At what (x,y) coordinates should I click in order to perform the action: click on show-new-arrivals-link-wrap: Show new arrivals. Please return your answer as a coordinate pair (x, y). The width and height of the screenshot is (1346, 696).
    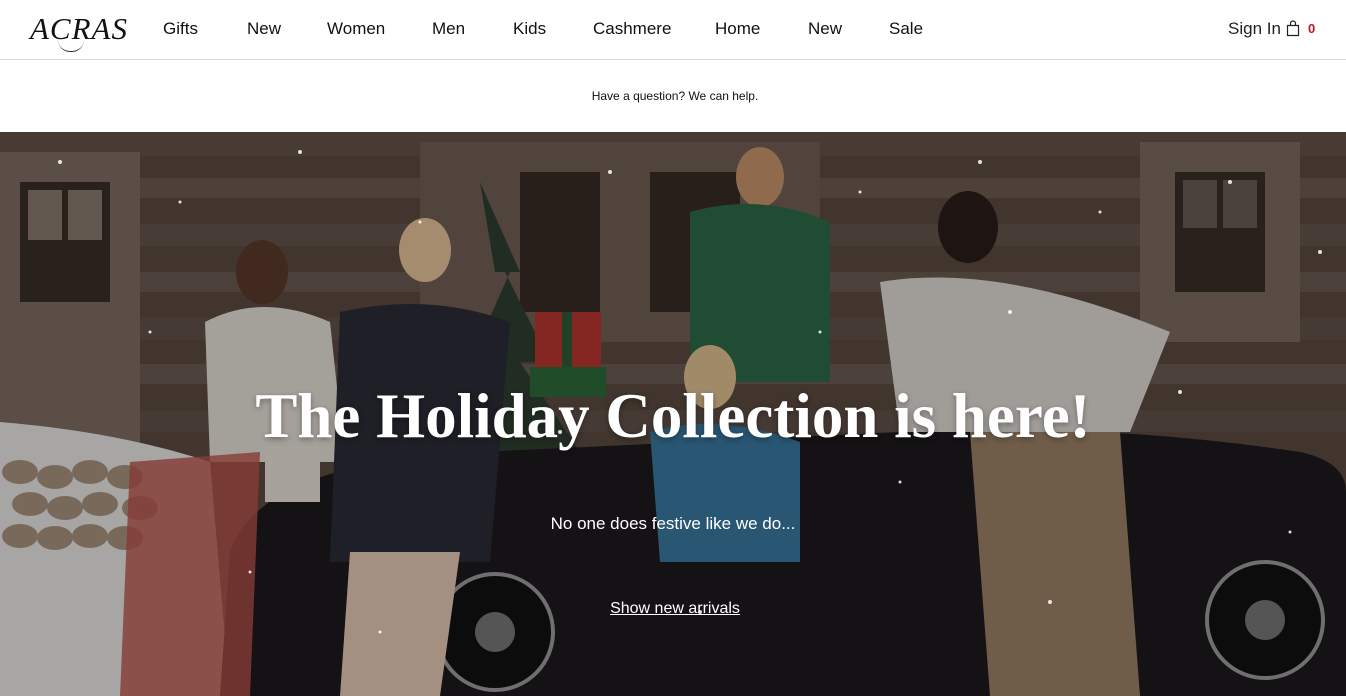
    Looking at the image, I should click on (673, 609).